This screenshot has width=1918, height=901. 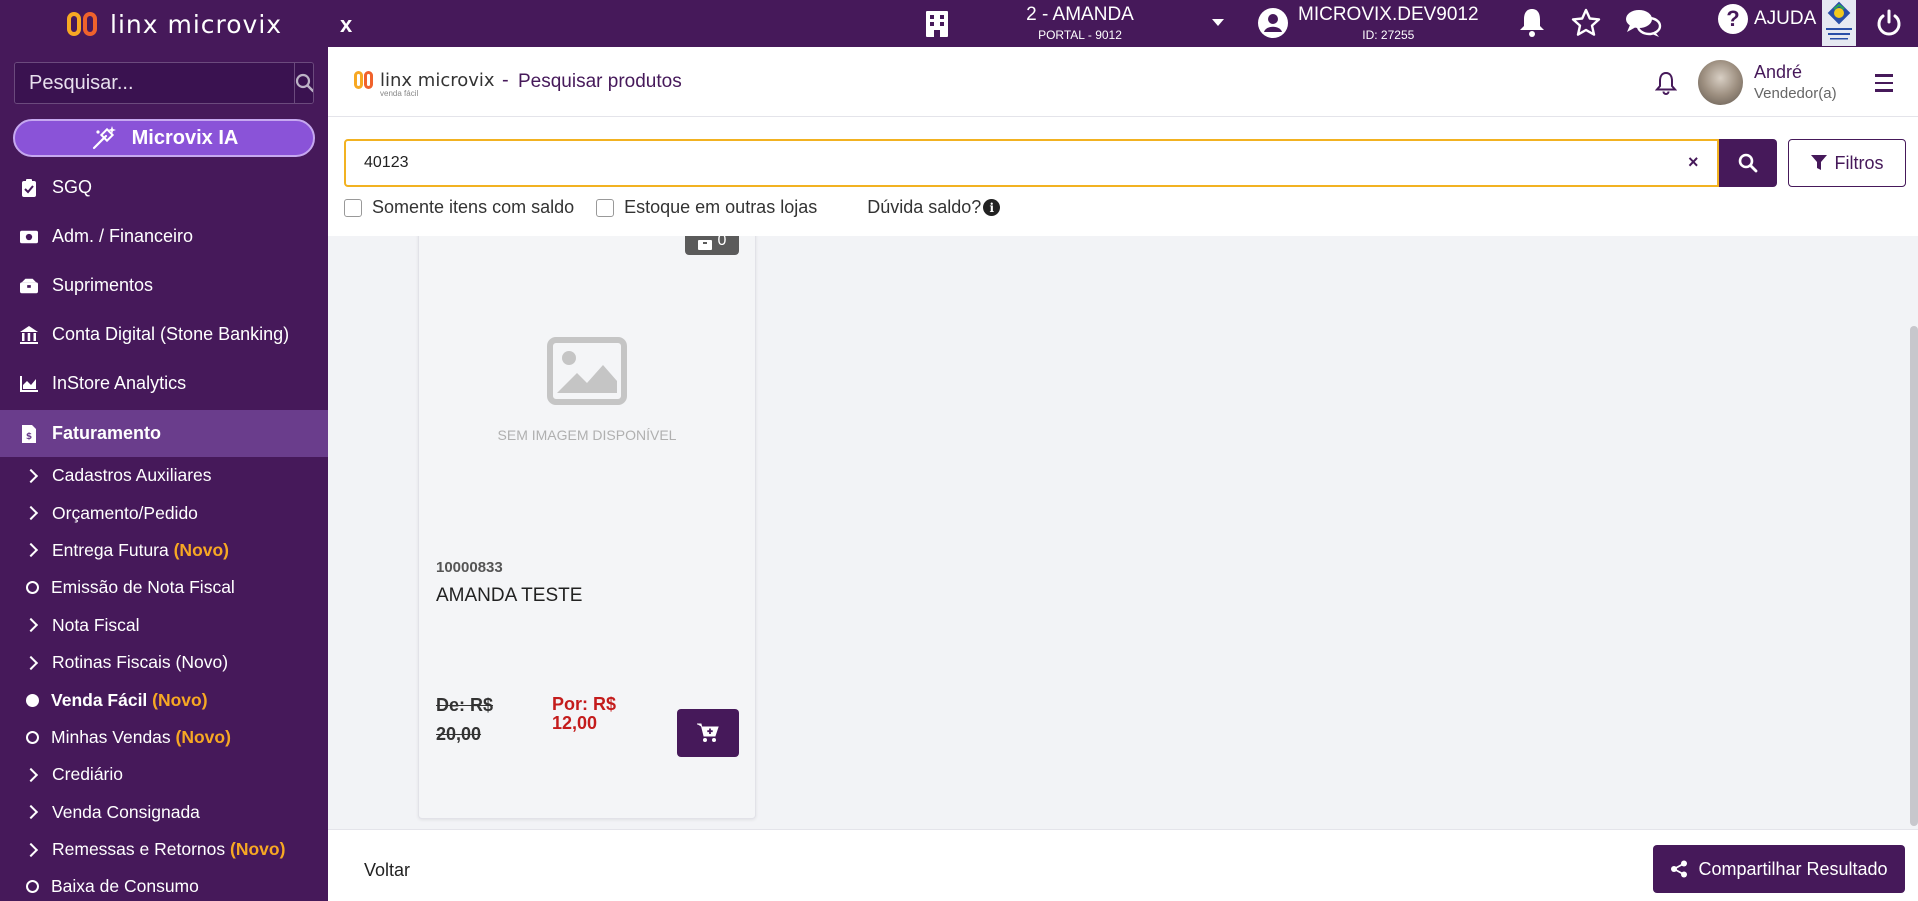 I want to click on sidebar-subitem-entrega-futura: Entrega Futura (Novo), so click(x=164, y=550).